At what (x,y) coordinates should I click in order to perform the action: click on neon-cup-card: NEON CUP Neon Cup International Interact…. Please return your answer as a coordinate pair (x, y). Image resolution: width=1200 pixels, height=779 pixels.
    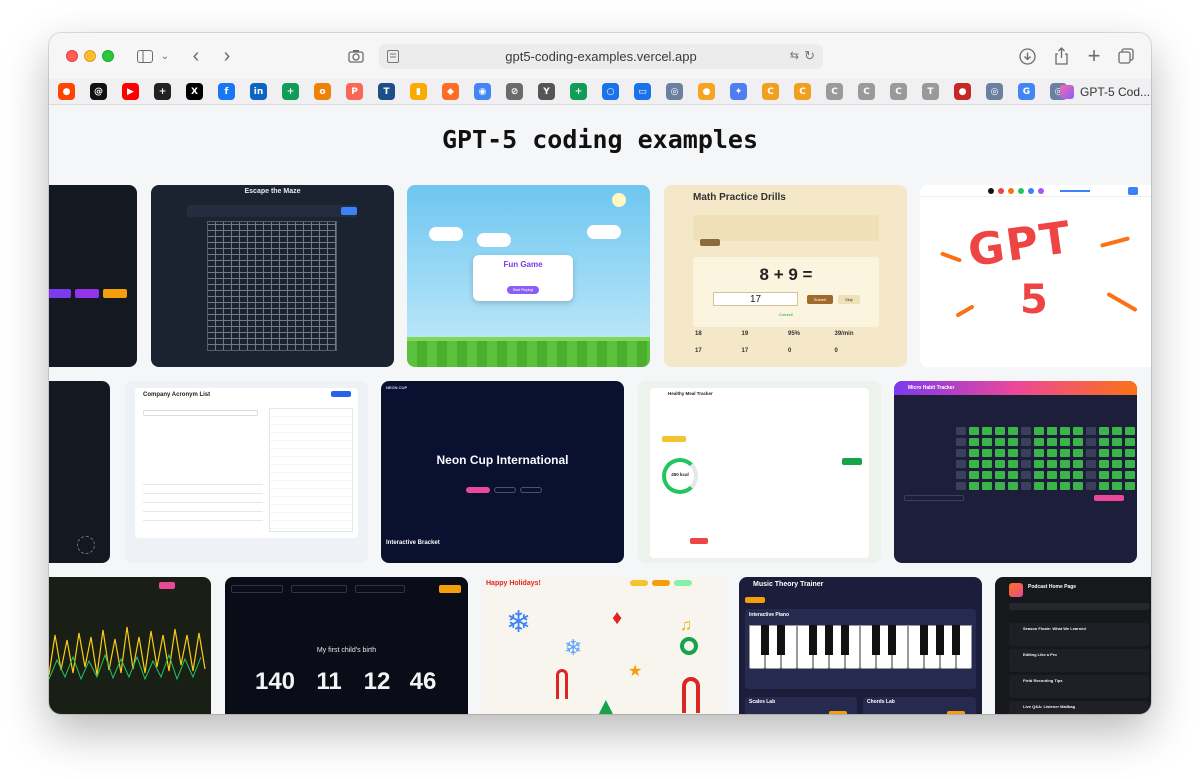
    Looking at the image, I should click on (502, 472).